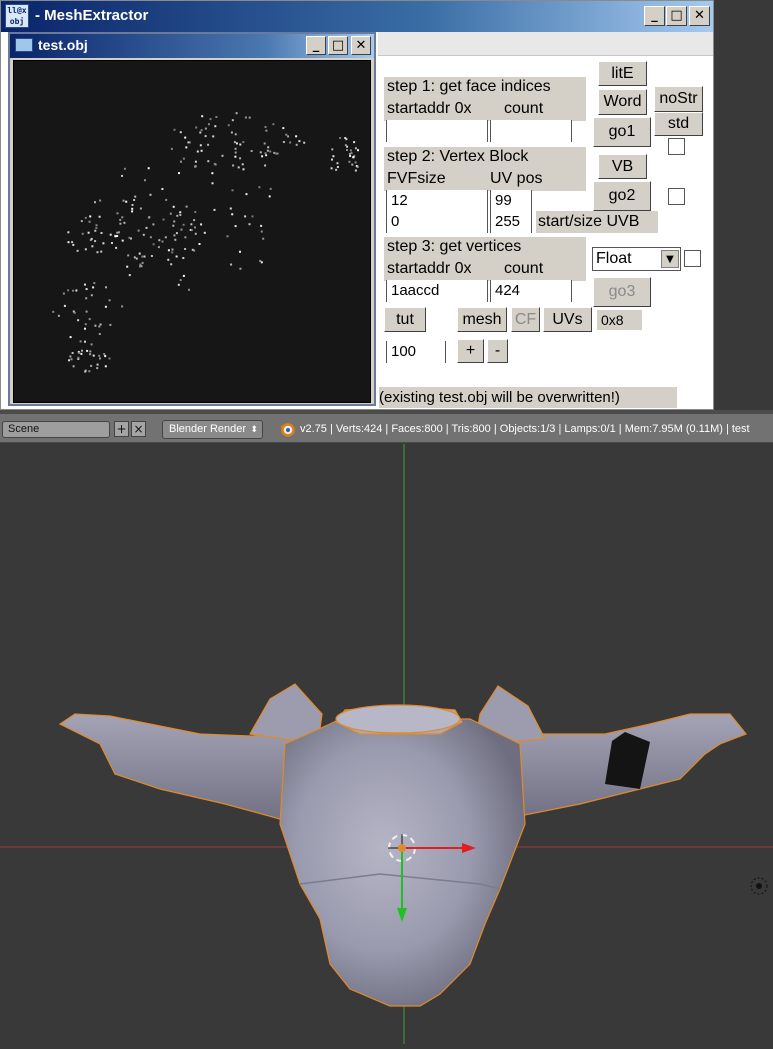  What do you see at coordinates (622, 132) in the screenshot?
I see `go1-button: go1` at bounding box center [622, 132].